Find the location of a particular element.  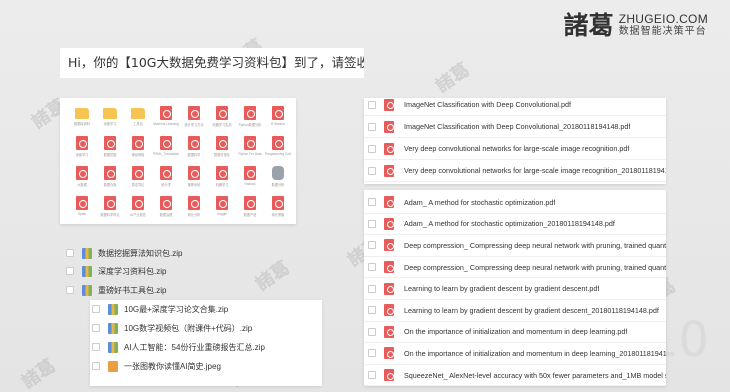

file-icon-label: 推荐系统 is located at coordinates (194, 185).